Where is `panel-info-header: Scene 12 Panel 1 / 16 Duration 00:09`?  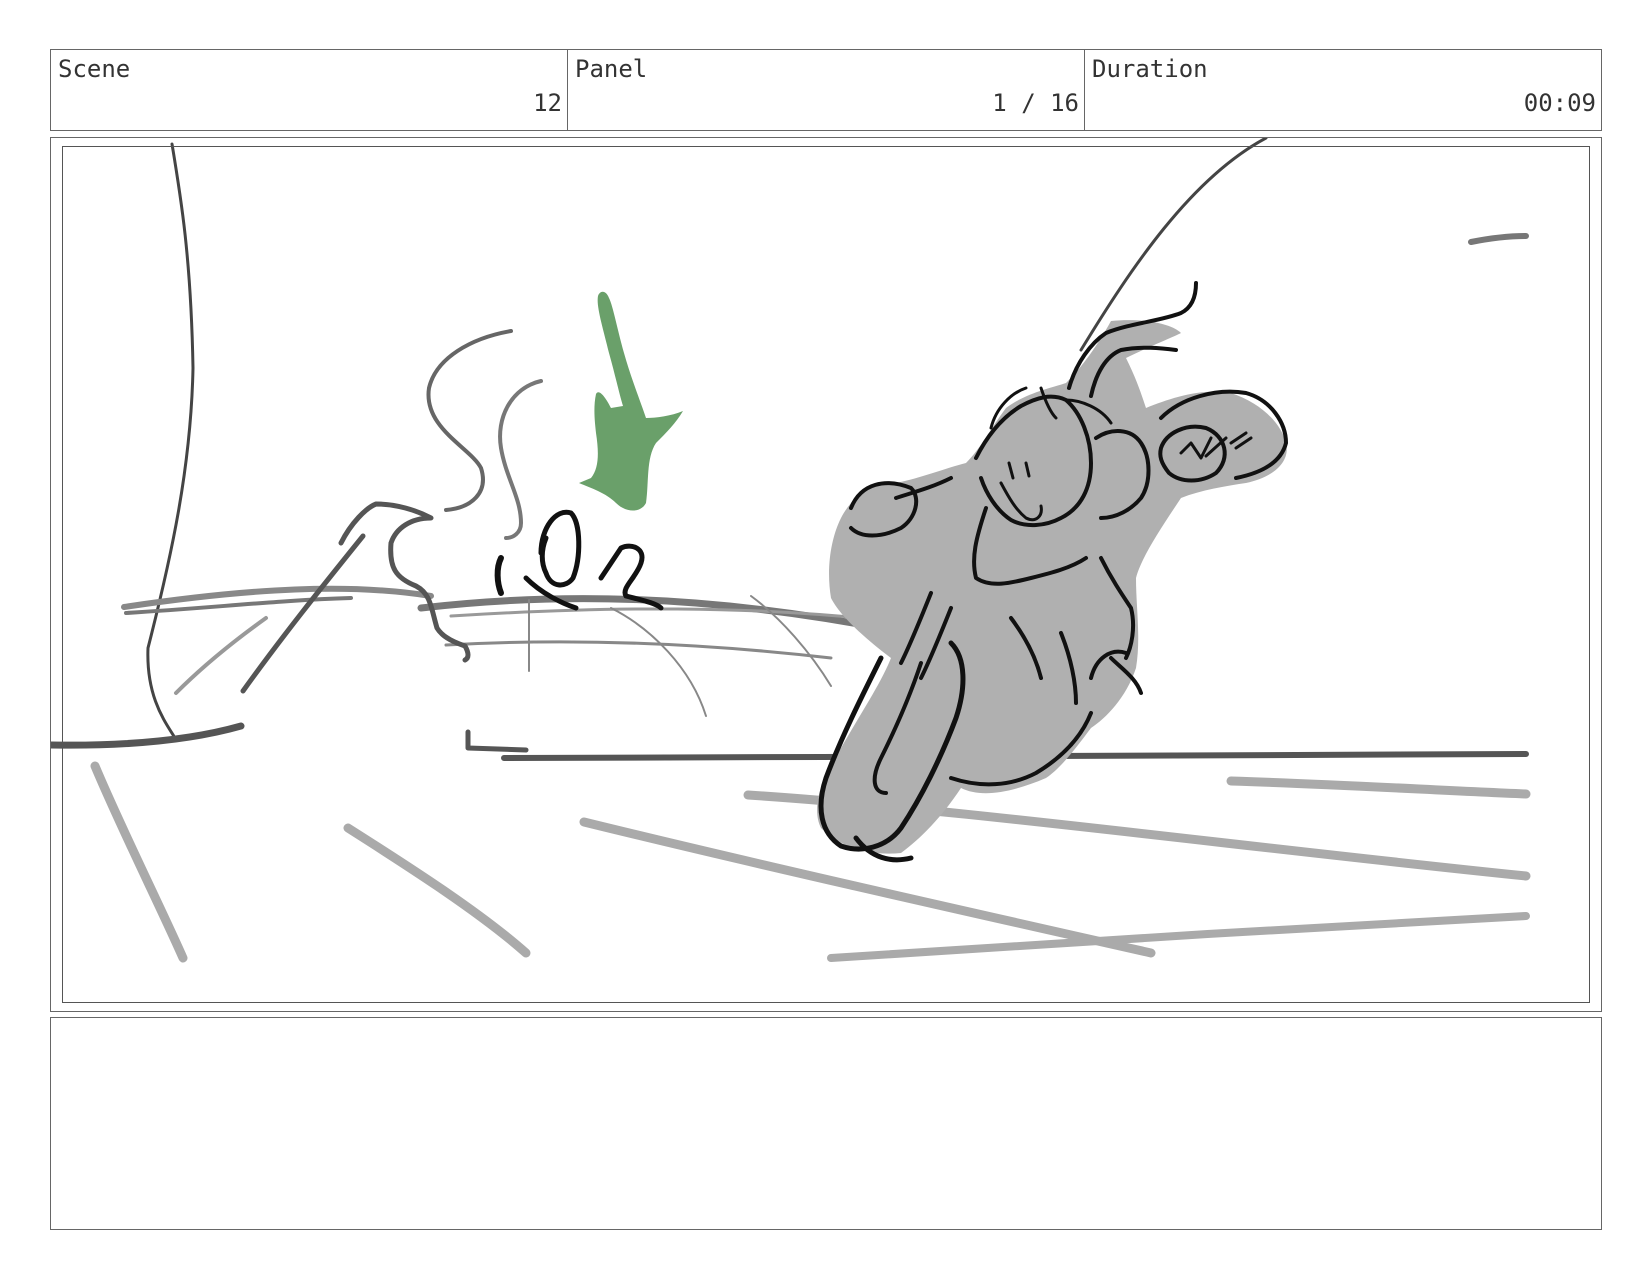
panel-info-header: Scene 12 Panel 1 / 16 Duration 00:09 is located at coordinates (826, 90).